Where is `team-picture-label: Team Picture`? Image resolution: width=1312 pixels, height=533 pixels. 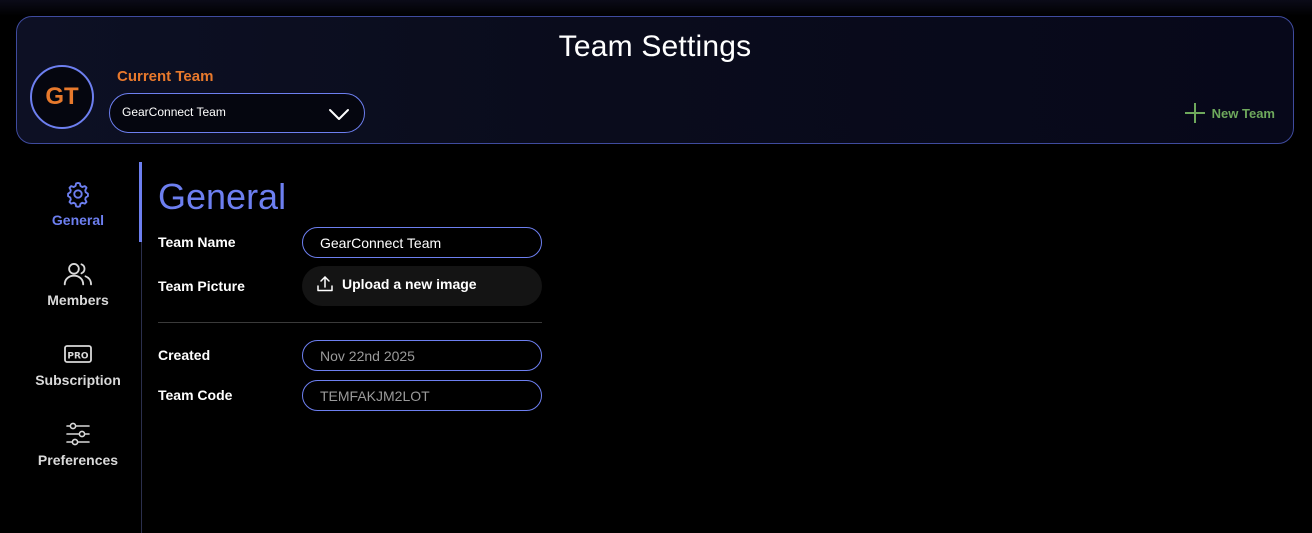
team-picture-label: Team Picture is located at coordinates (201, 286).